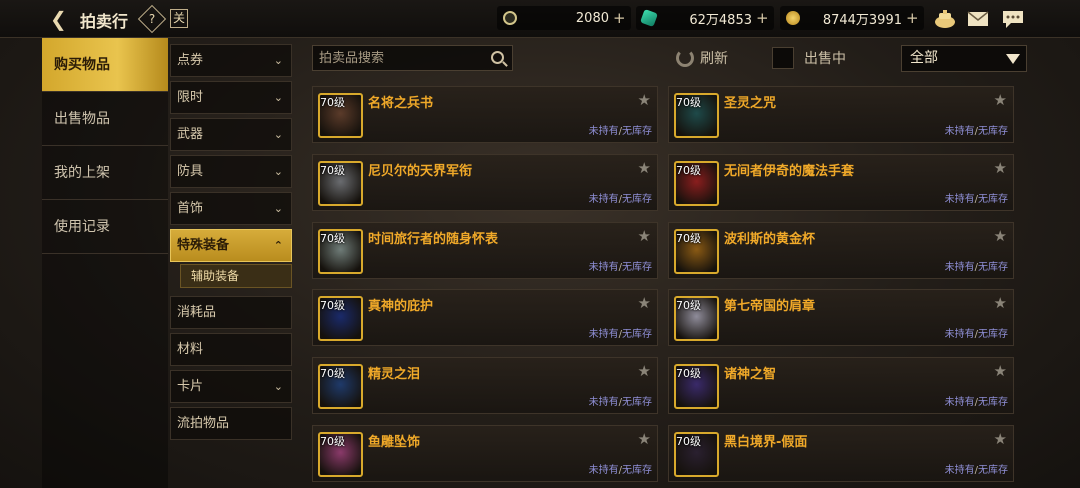  Describe the element at coordinates (394, 375) in the screenshot. I see `item-name: 精灵之泪` at that location.